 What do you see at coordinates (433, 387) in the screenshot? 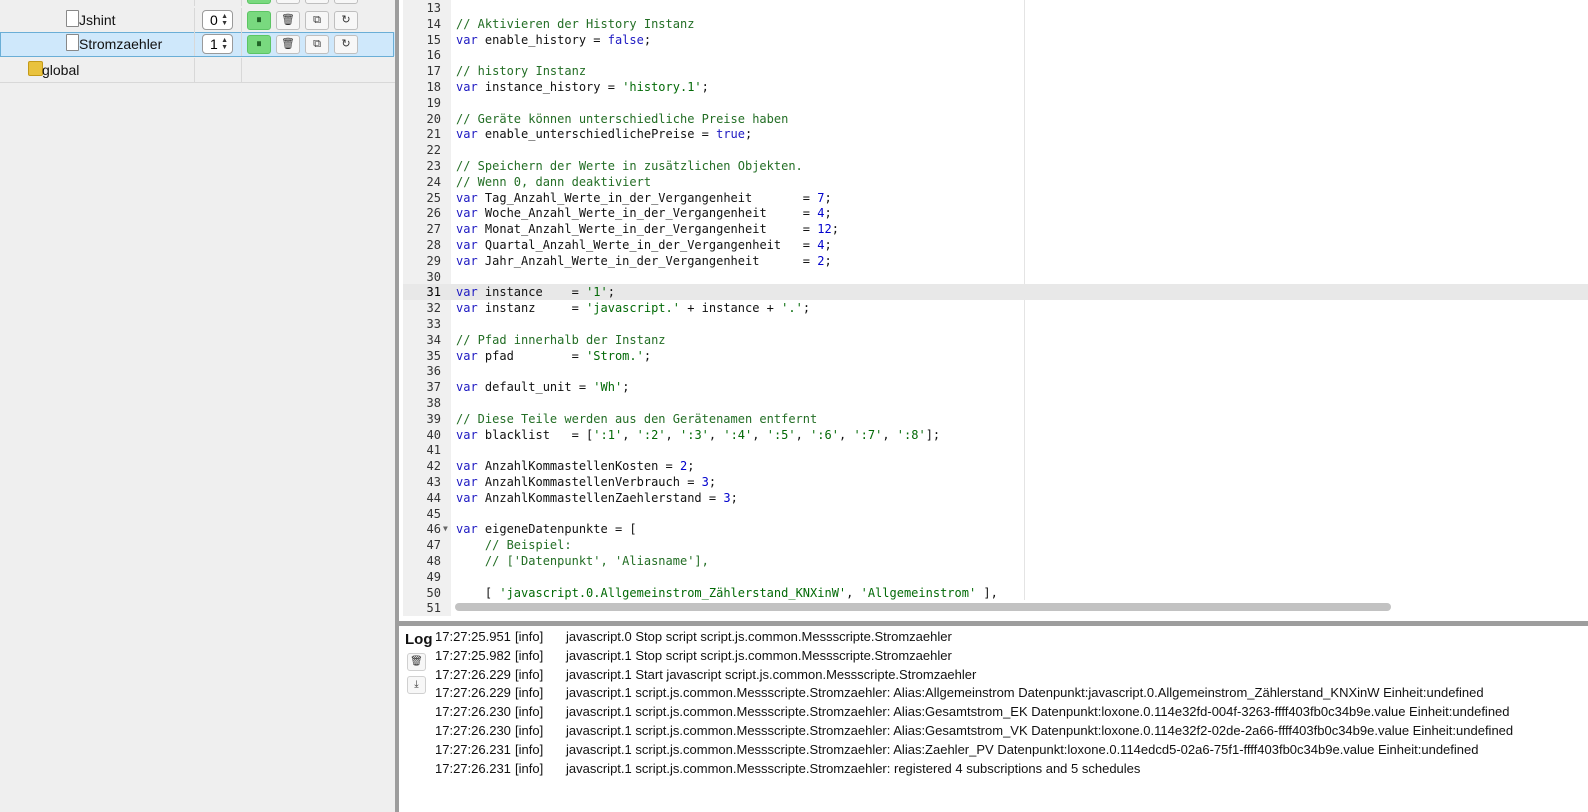
I see `line-number: 37` at bounding box center [433, 387].